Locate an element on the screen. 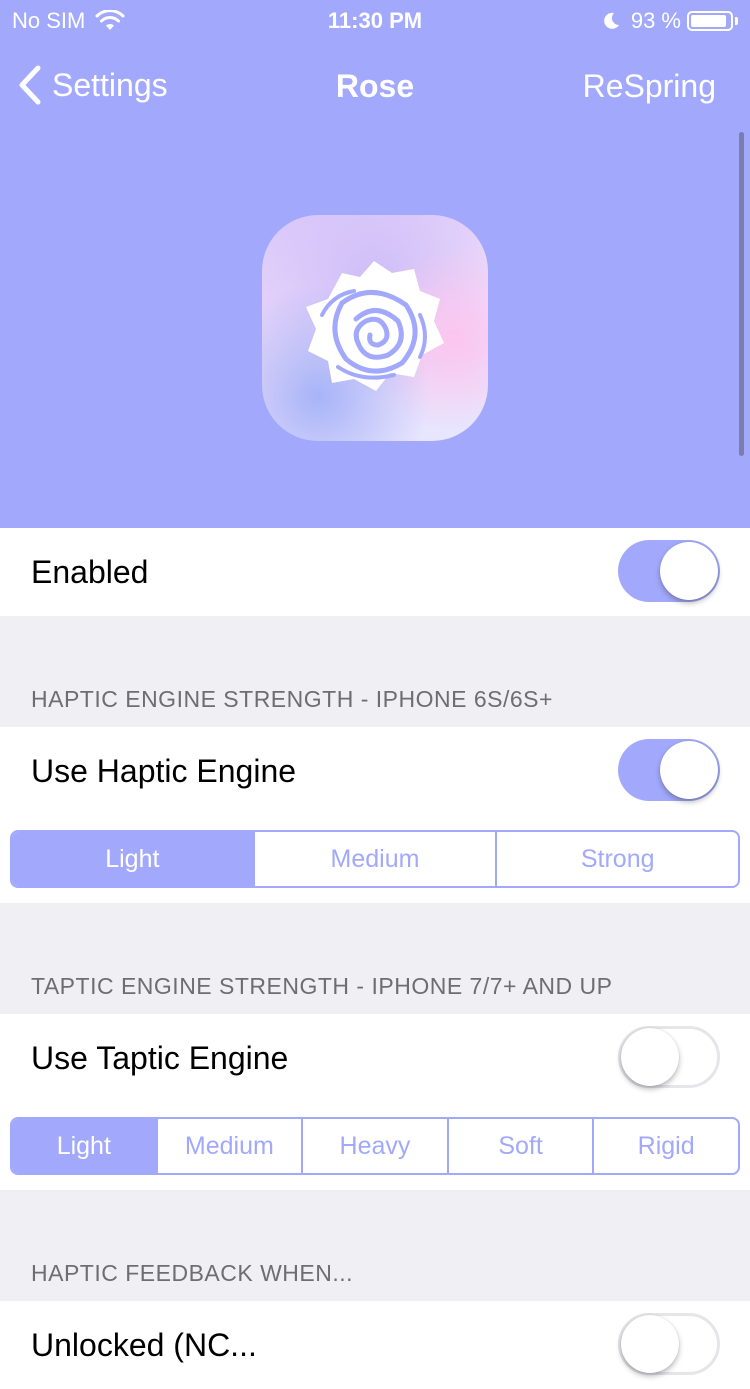 This screenshot has height=1389, width=750. use-haptic-label: Use Haptic Engine is located at coordinates (164, 771).